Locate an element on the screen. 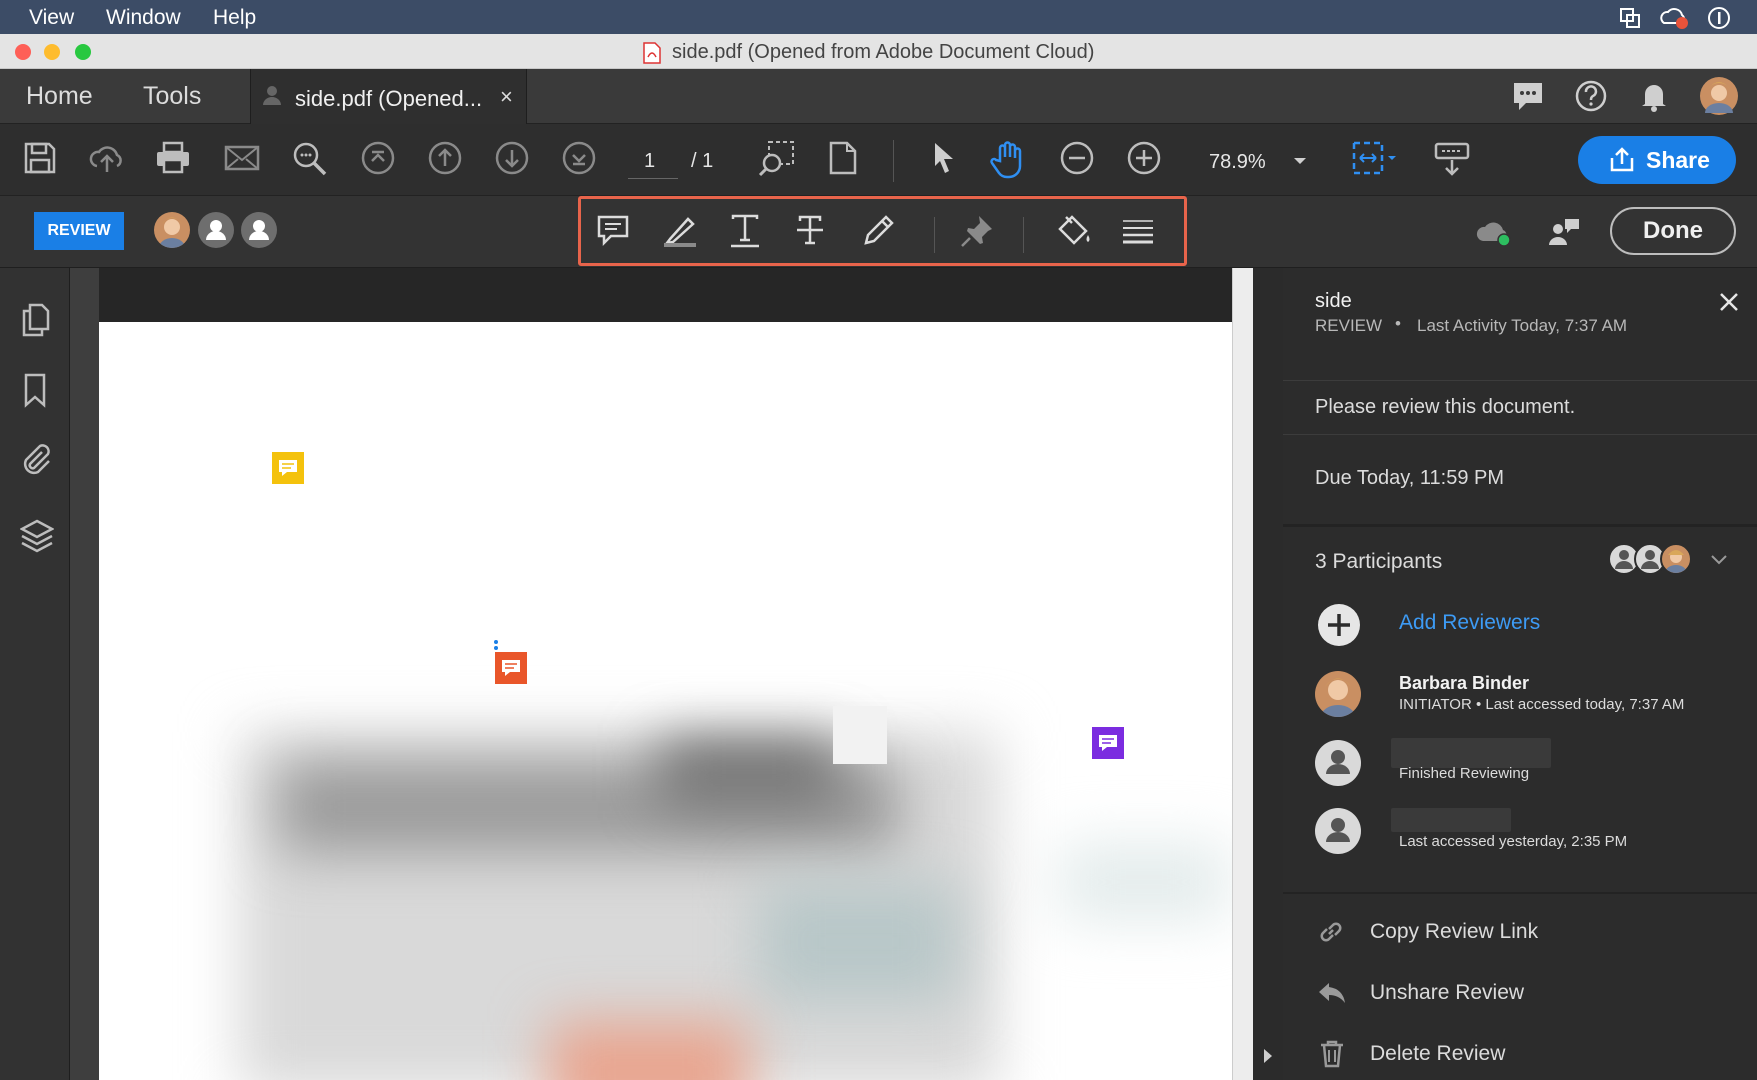 The image size is (1757, 1080). unshare-review-button: Unshare Review is located at coordinates (1447, 993).